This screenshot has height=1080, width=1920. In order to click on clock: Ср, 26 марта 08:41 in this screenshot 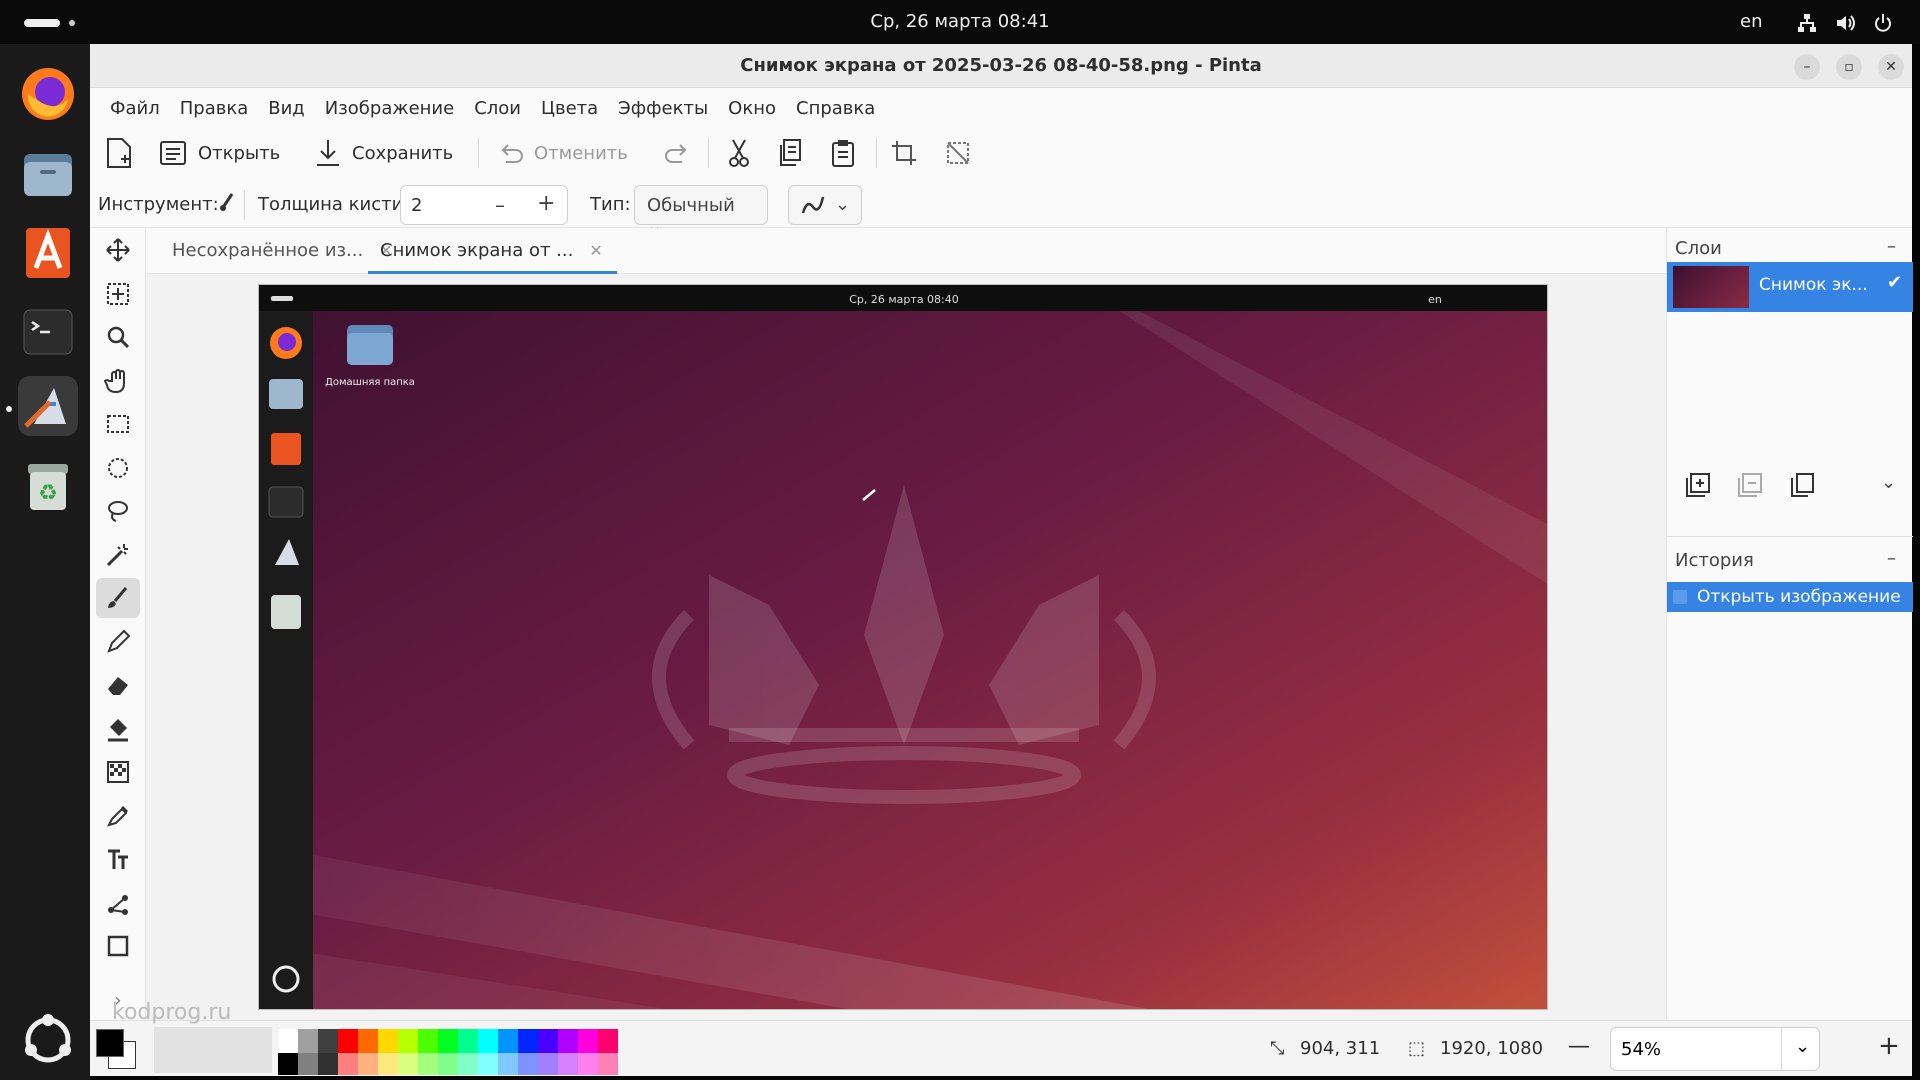, I will do `click(960, 21)`.